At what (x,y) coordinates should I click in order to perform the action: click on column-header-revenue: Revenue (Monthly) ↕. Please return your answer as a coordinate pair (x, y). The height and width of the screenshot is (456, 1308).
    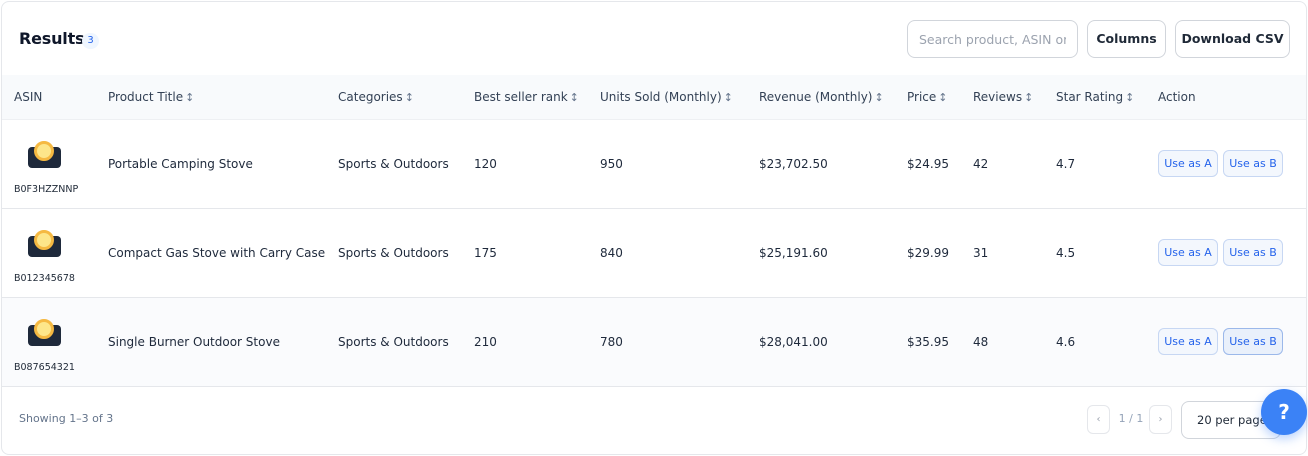
    Looking at the image, I should click on (821, 97).